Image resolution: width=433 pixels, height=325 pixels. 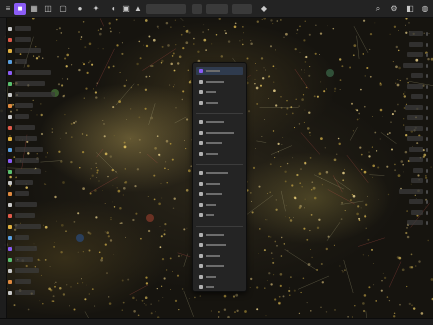 What do you see at coordinates (201, 173) in the screenshot?
I see `circle-icon` at bounding box center [201, 173].